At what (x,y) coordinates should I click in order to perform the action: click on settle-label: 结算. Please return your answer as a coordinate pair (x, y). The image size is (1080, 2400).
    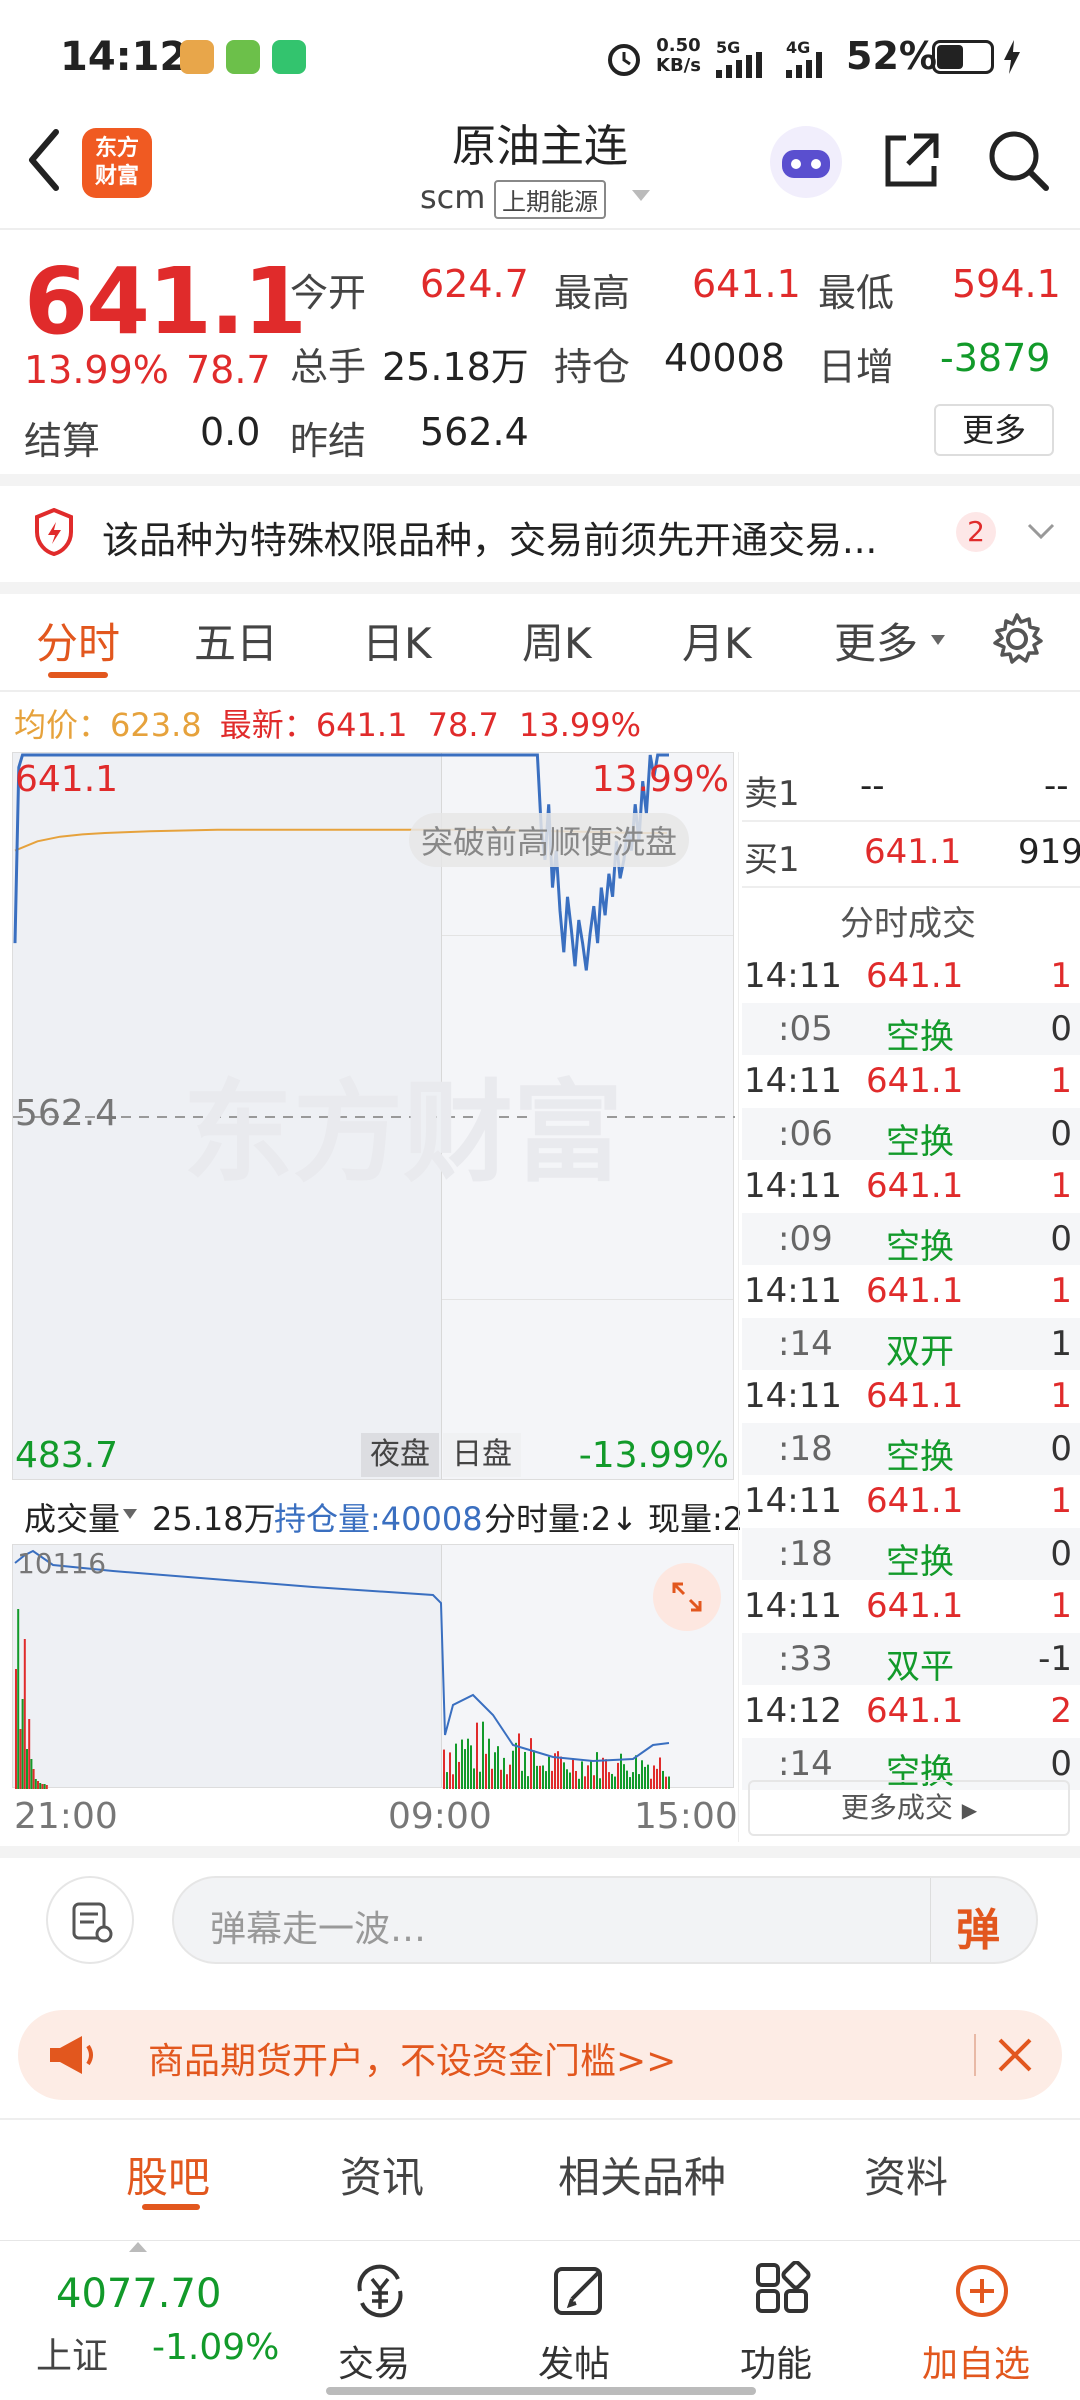
    Looking at the image, I should click on (62, 441).